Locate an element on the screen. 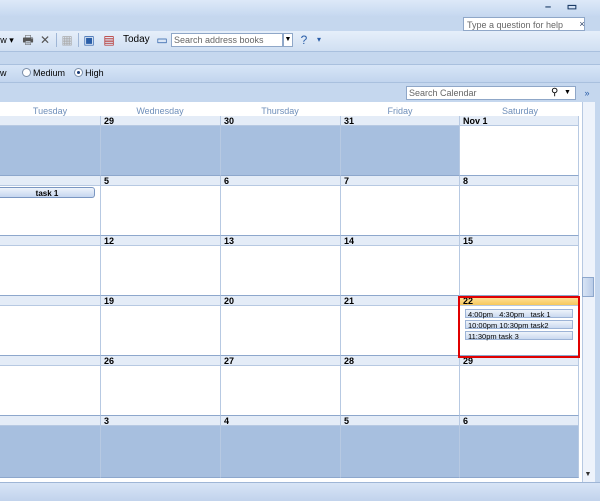 This screenshot has height=501, width=600. day-cell: 15 is located at coordinates (519, 266).